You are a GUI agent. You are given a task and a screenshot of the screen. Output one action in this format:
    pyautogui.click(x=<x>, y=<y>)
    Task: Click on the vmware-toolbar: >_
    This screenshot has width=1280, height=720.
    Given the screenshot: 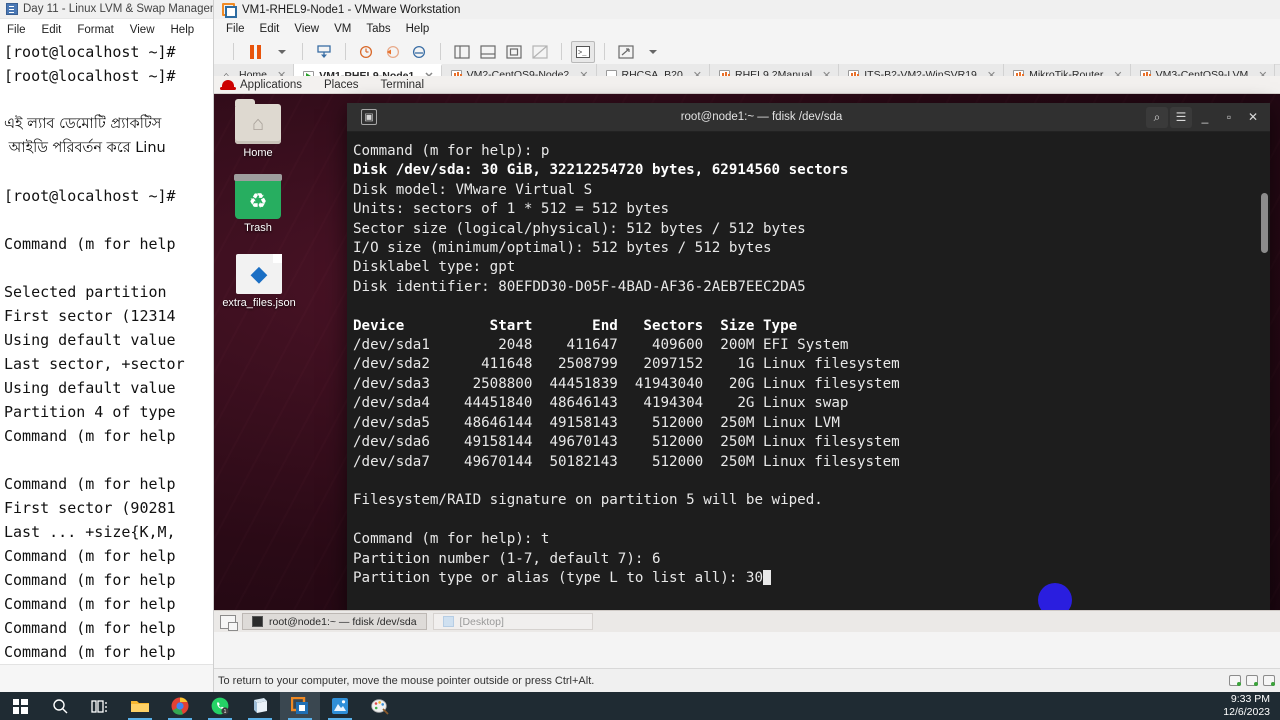 What is the action you would take?
    pyautogui.click(x=747, y=52)
    